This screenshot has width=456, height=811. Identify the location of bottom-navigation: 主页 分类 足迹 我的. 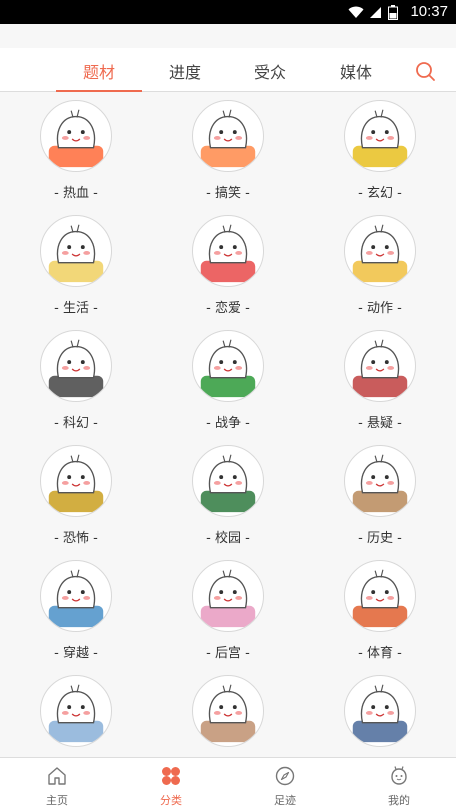
(228, 784).